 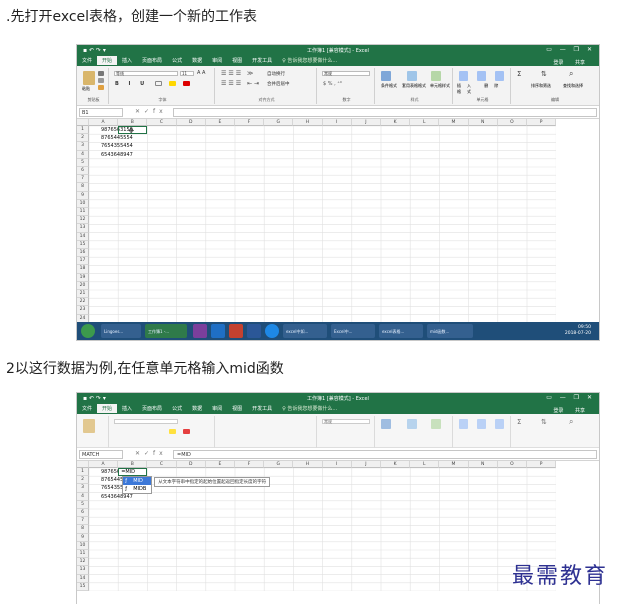 What do you see at coordinates (146, 73) in the screenshot?
I see `font-name-select: 等线` at bounding box center [146, 73].